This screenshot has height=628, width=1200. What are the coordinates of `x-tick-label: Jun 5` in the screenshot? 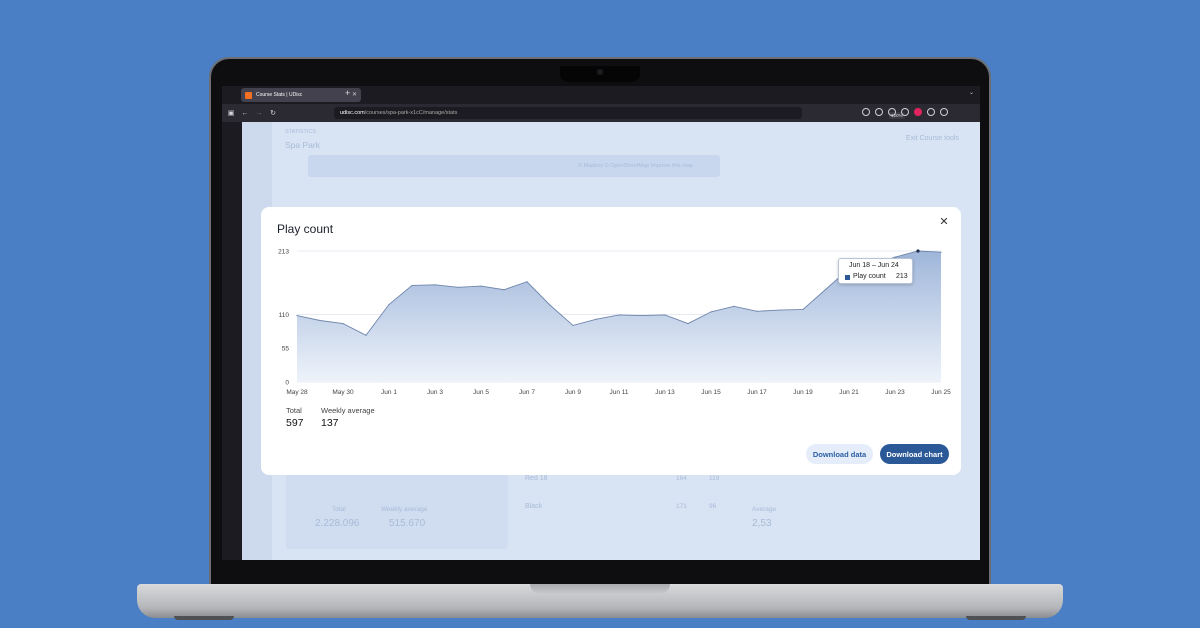 It's located at (481, 392).